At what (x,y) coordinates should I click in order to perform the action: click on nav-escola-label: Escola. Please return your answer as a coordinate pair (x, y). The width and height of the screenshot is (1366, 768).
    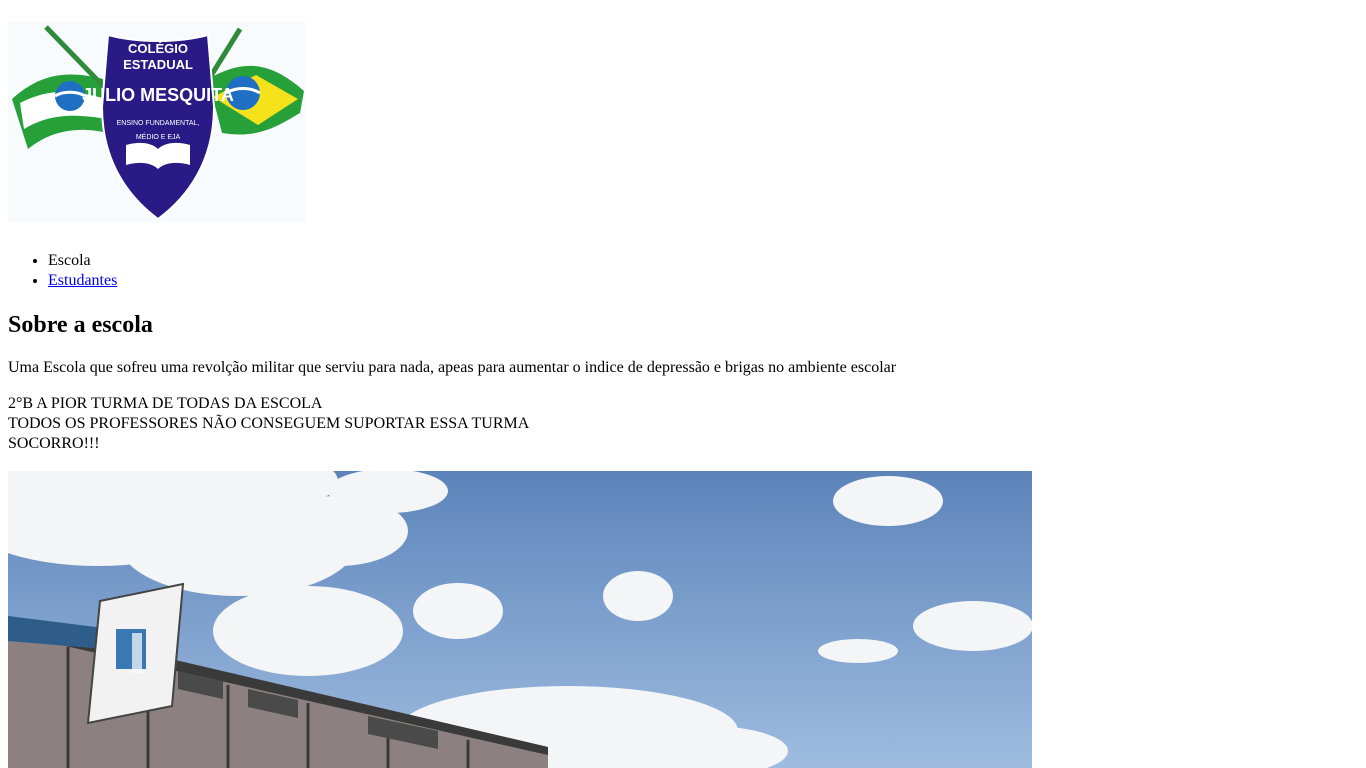
    Looking at the image, I should click on (69, 260).